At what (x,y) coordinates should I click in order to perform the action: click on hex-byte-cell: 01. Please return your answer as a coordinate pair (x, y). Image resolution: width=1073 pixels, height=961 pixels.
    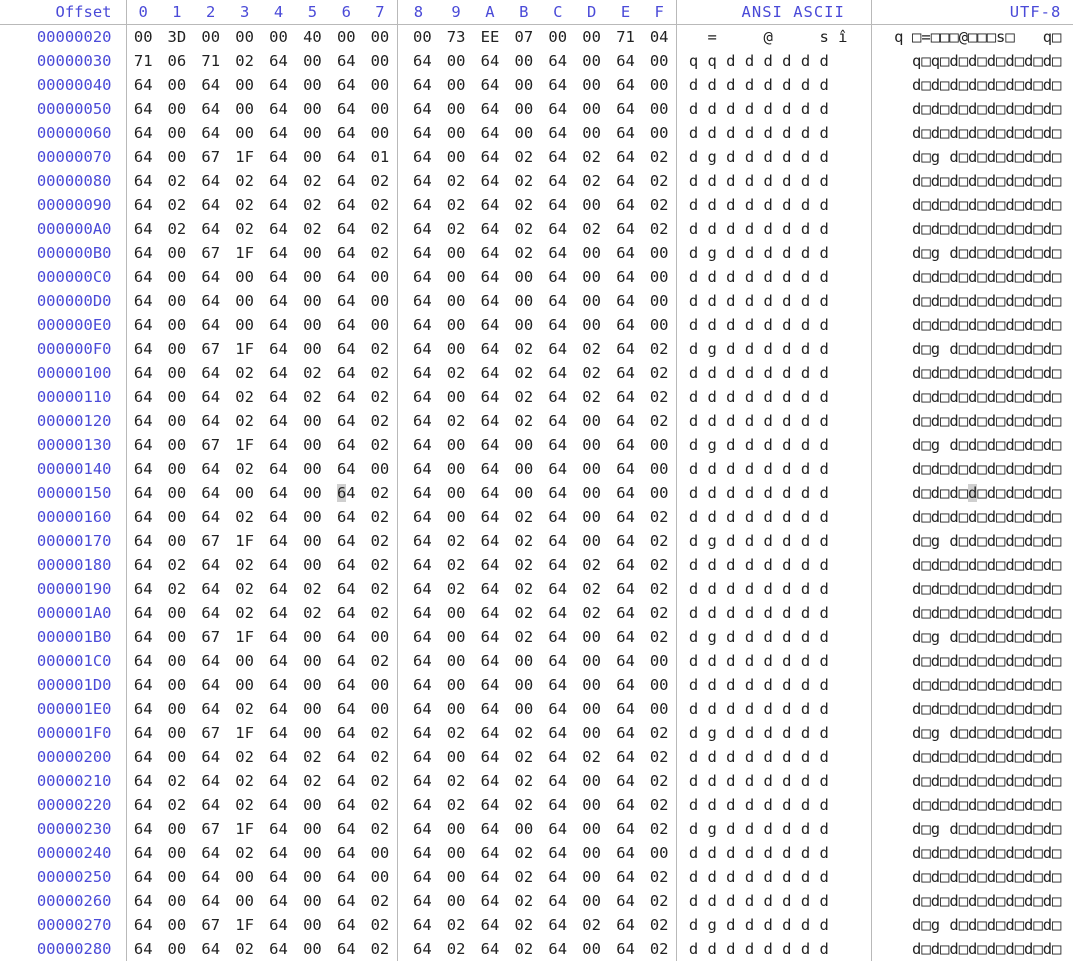
    Looking at the image, I should click on (380, 157).